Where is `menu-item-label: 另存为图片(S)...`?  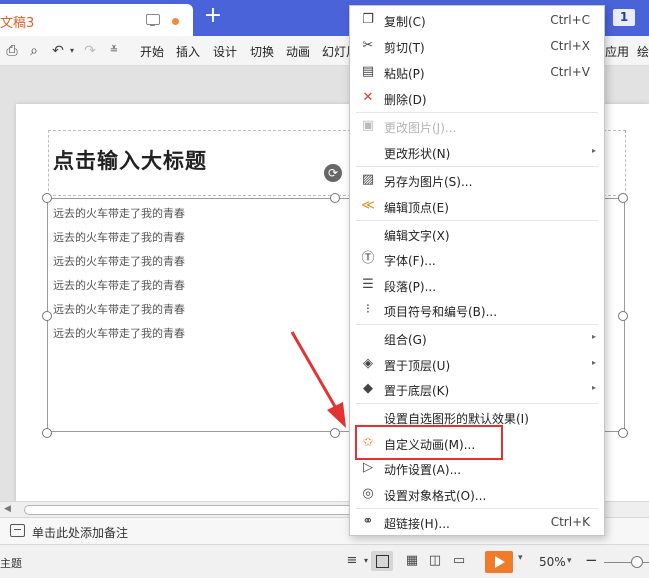 menu-item-label: 另存为图片(S)... is located at coordinates (428, 182).